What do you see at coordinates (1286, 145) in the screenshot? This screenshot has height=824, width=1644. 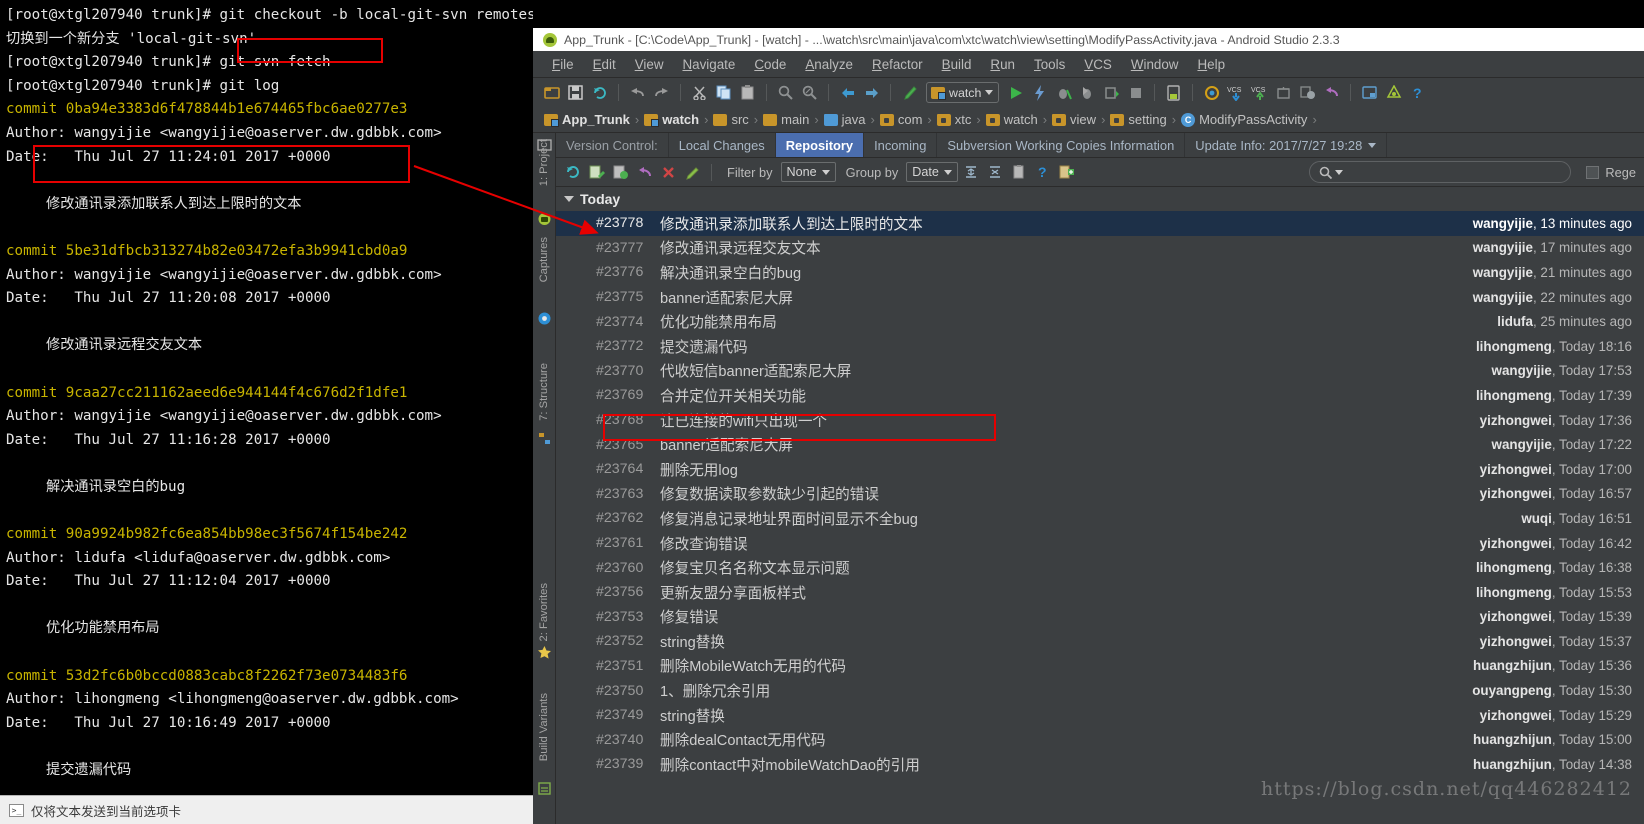 I see `vcs-tab-update-info-2017-7-27-19-28: Update Info: 2017/7/27 19:28` at bounding box center [1286, 145].